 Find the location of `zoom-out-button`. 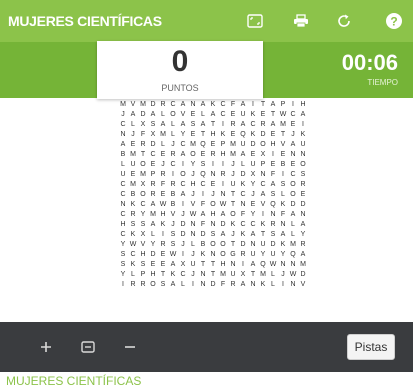

zoom-out-button is located at coordinates (130, 347).